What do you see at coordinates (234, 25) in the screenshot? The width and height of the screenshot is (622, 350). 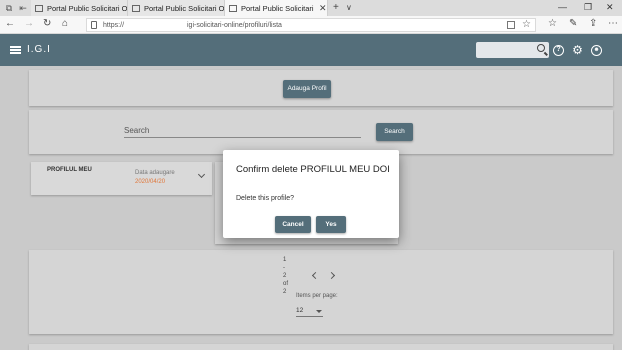 I see `url-path: igi-solicitari-online/profiluri/lista` at bounding box center [234, 25].